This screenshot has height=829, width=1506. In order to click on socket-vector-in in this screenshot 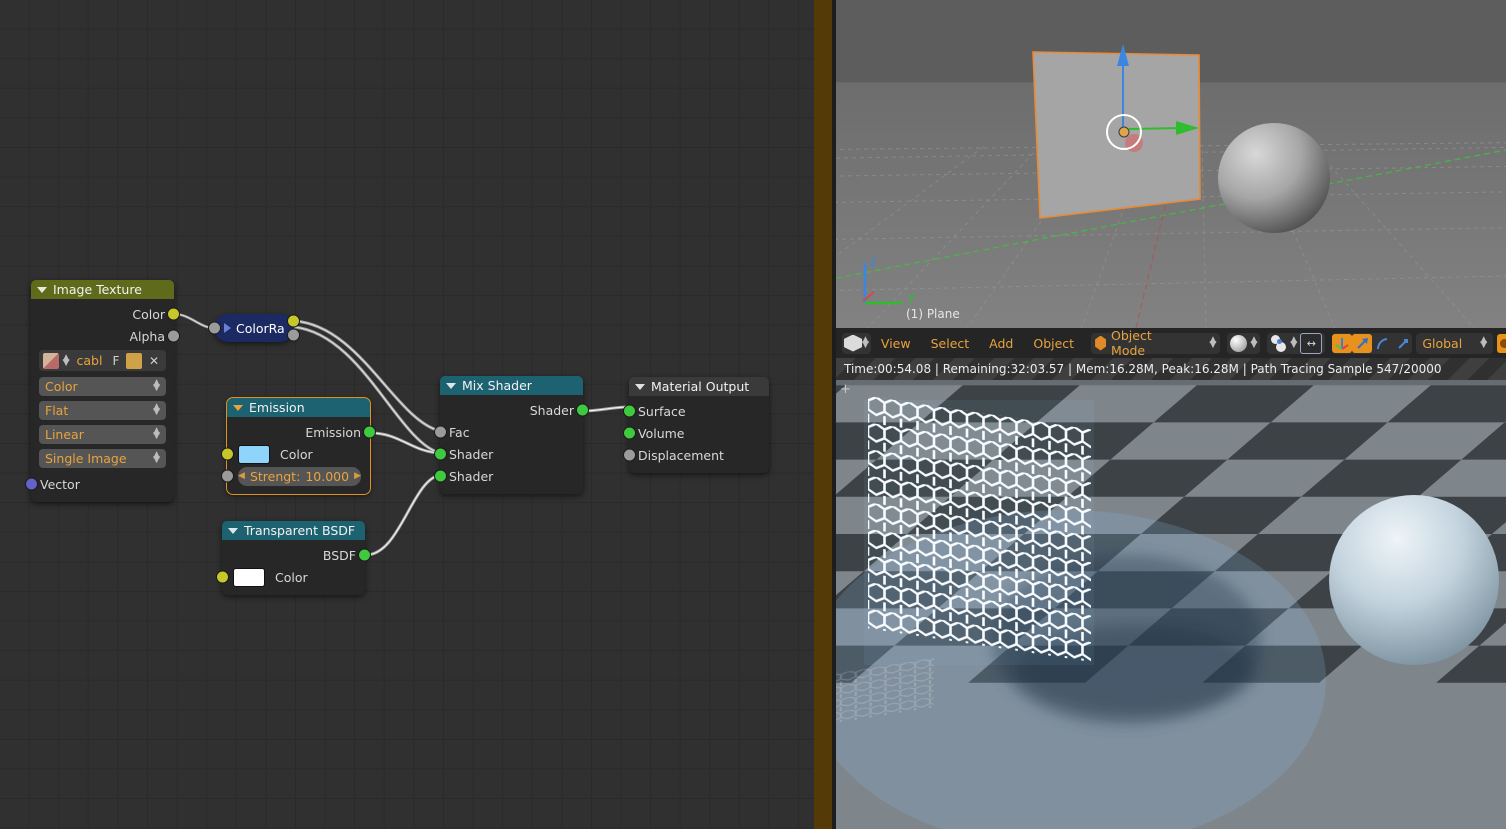, I will do `click(31, 484)`.